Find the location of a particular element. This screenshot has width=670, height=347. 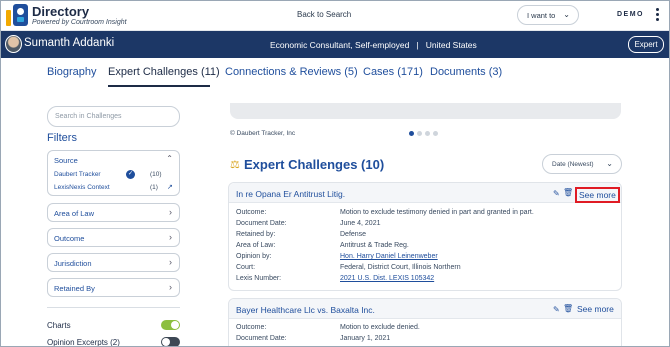

sidebar-divider is located at coordinates (113, 307).